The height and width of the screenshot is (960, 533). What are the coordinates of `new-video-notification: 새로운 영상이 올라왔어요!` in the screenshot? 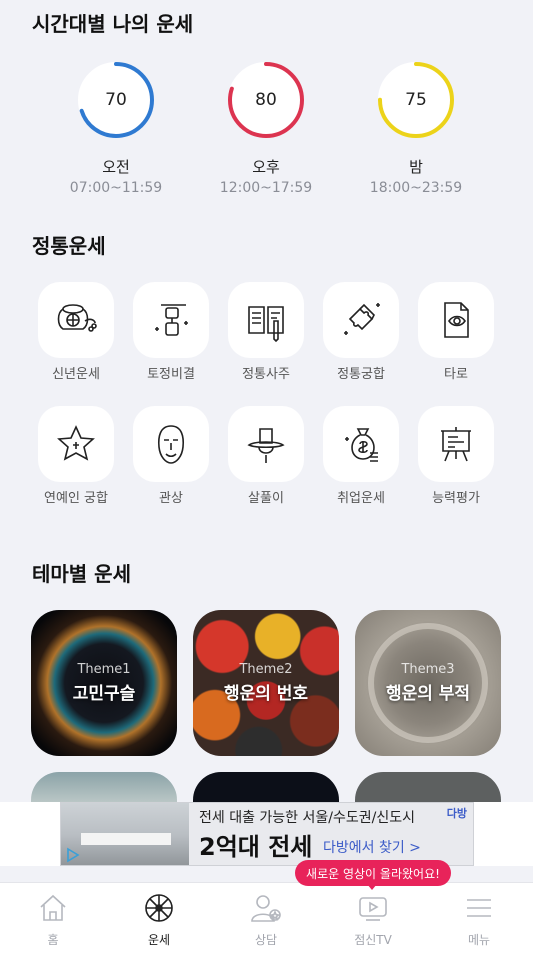 It's located at (373, 873).